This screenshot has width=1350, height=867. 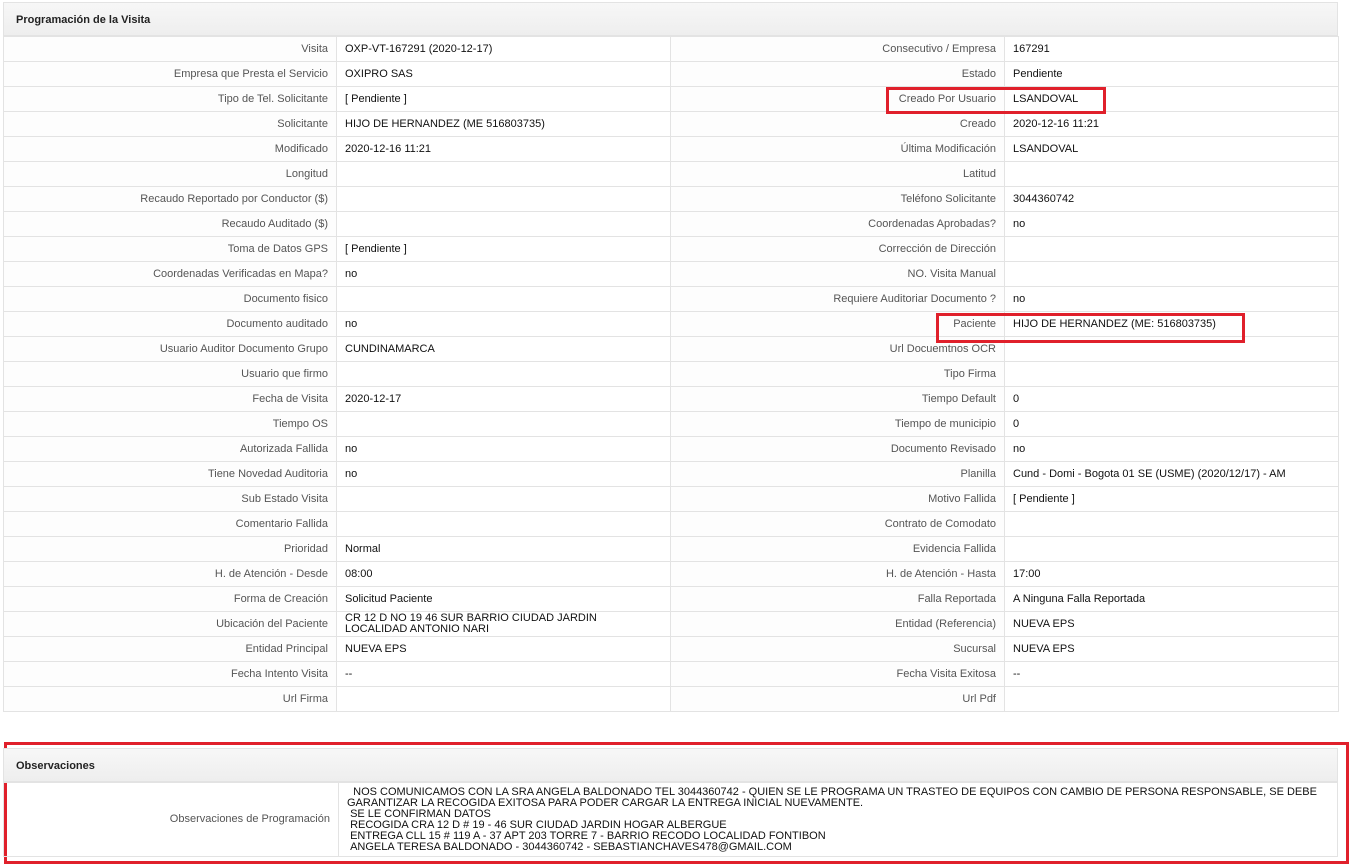 What do you see at coordinates (503, 599) in the screenshot?
I see `field-value: Solicitud Paciente` at bounding box center [503, 599].